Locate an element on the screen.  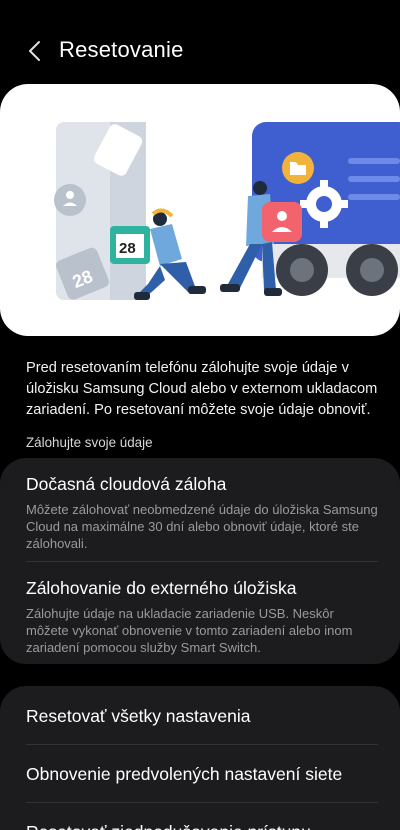
section-label: Zálohujte svoje údaje is located at coordinates (89, 442).